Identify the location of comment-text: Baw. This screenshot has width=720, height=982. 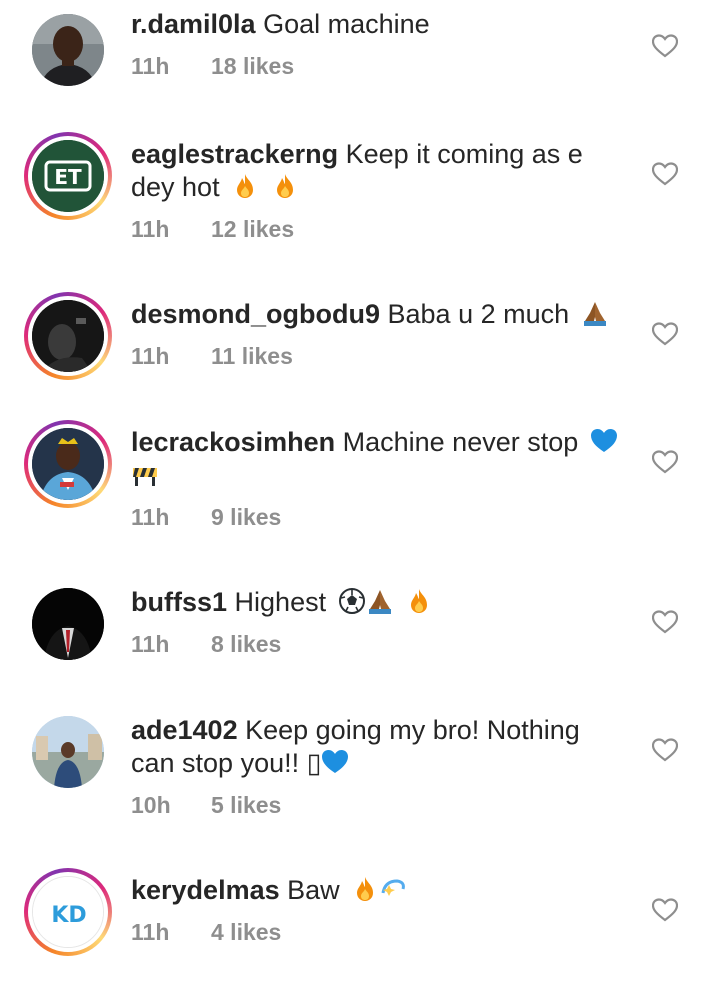
(313, 890).